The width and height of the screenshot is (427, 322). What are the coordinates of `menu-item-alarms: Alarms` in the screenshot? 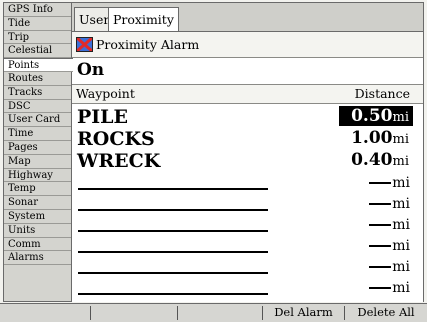 It's located at (37, 258).